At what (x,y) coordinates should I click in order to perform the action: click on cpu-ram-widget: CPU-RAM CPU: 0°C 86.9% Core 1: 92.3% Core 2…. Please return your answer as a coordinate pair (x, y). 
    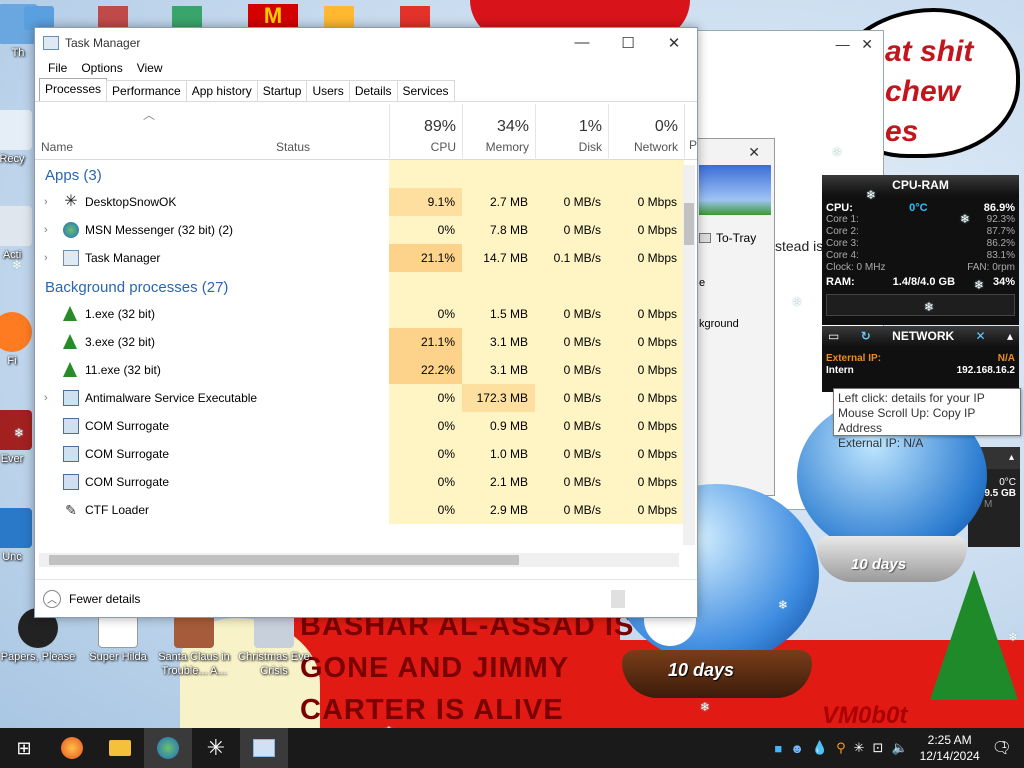
    Looking at the image, I should click on (920, 250).